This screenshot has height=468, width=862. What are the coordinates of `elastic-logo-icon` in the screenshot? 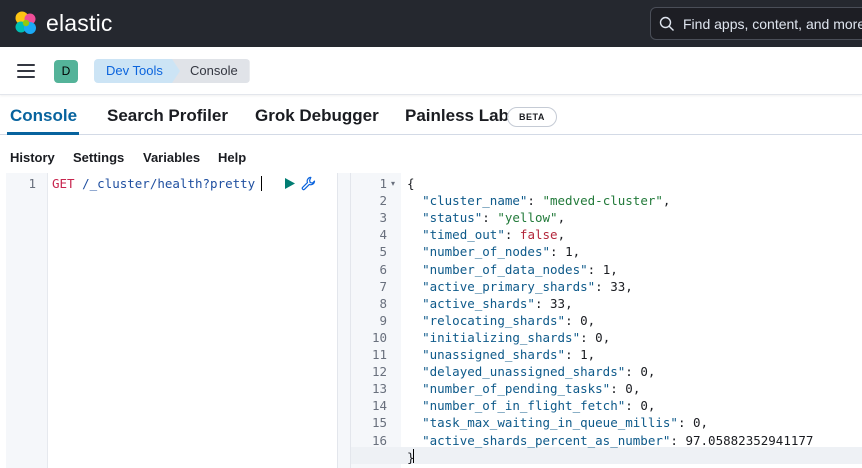 It's located at (26, 23).